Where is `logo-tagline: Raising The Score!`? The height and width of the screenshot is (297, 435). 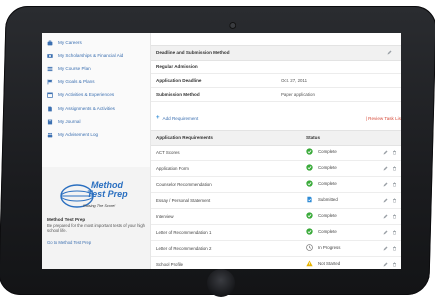
logo-tagline: Raising The Score! is located at coordinates (99, 206).